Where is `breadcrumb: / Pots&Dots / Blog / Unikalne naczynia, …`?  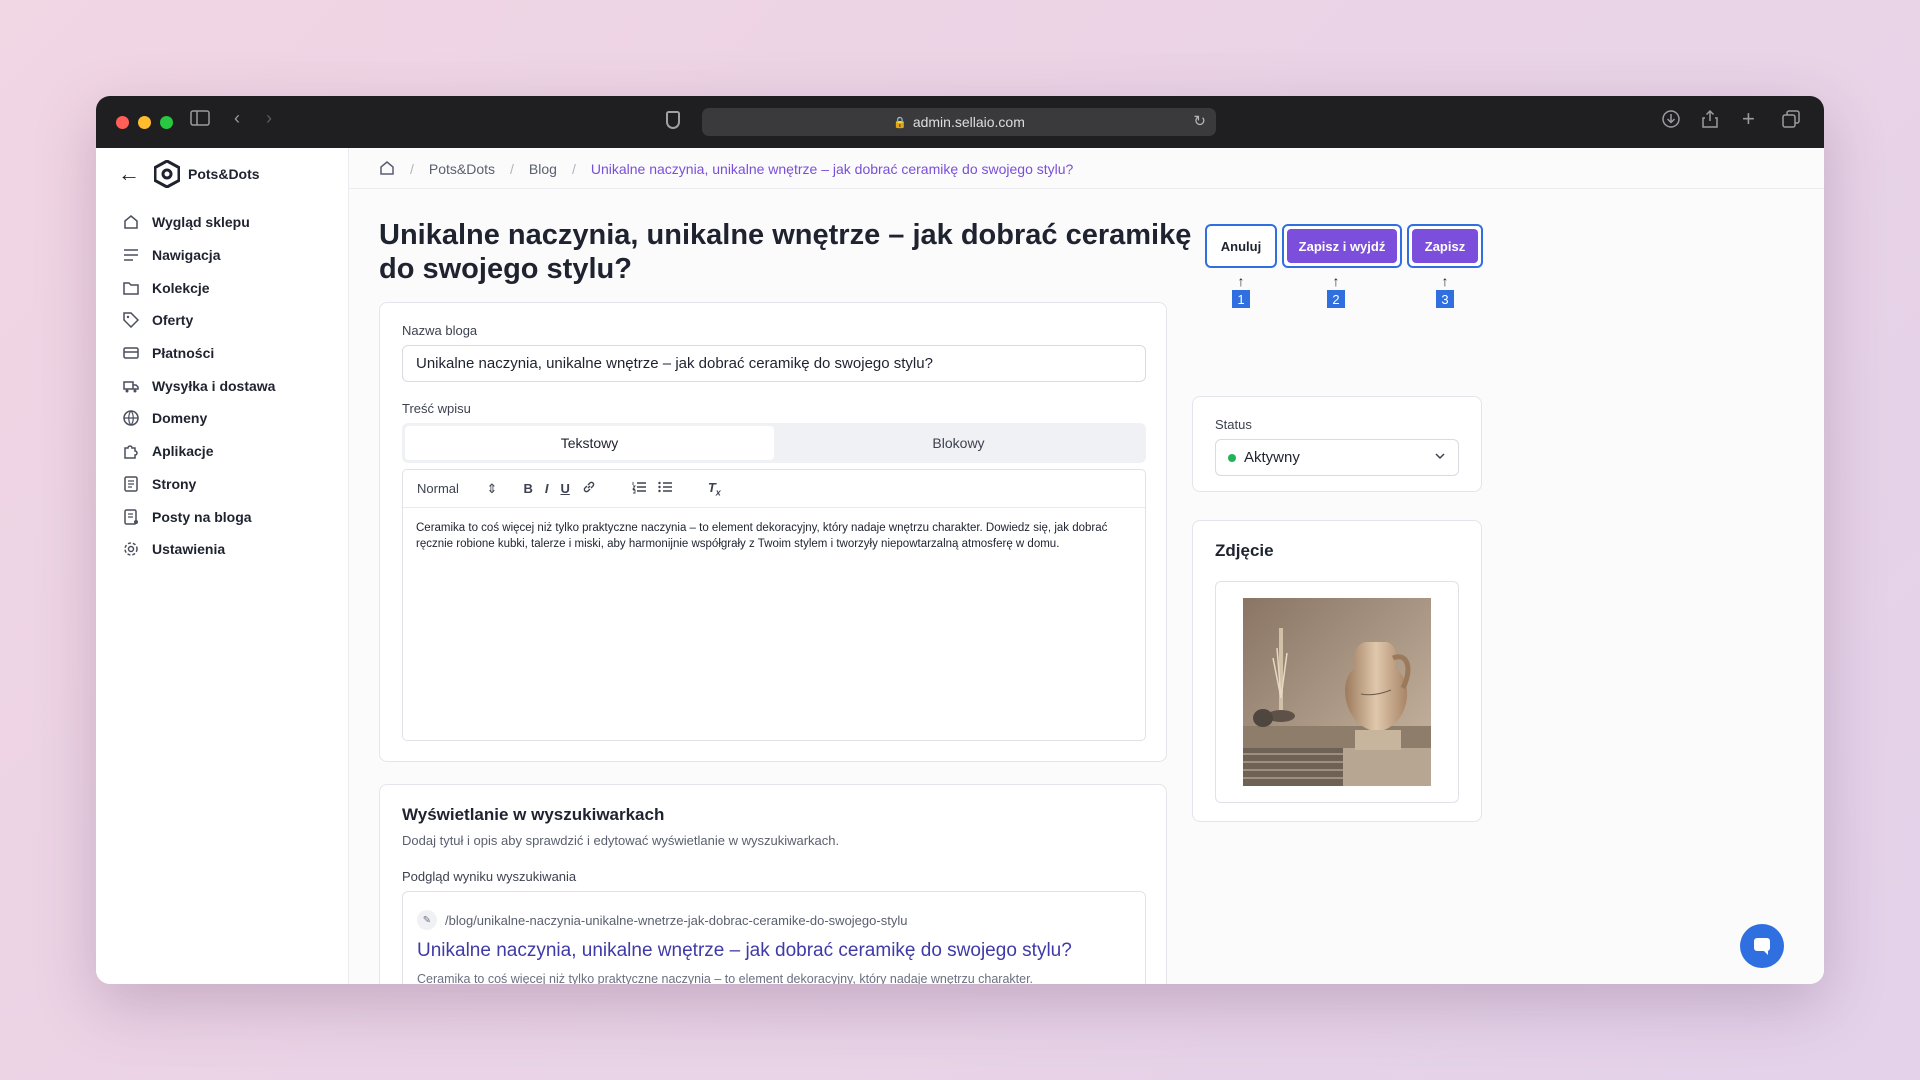 breadcrumb: / Pots&Dots / Blog / Unikalne naczynia, … is located at coordinates (726, 169).